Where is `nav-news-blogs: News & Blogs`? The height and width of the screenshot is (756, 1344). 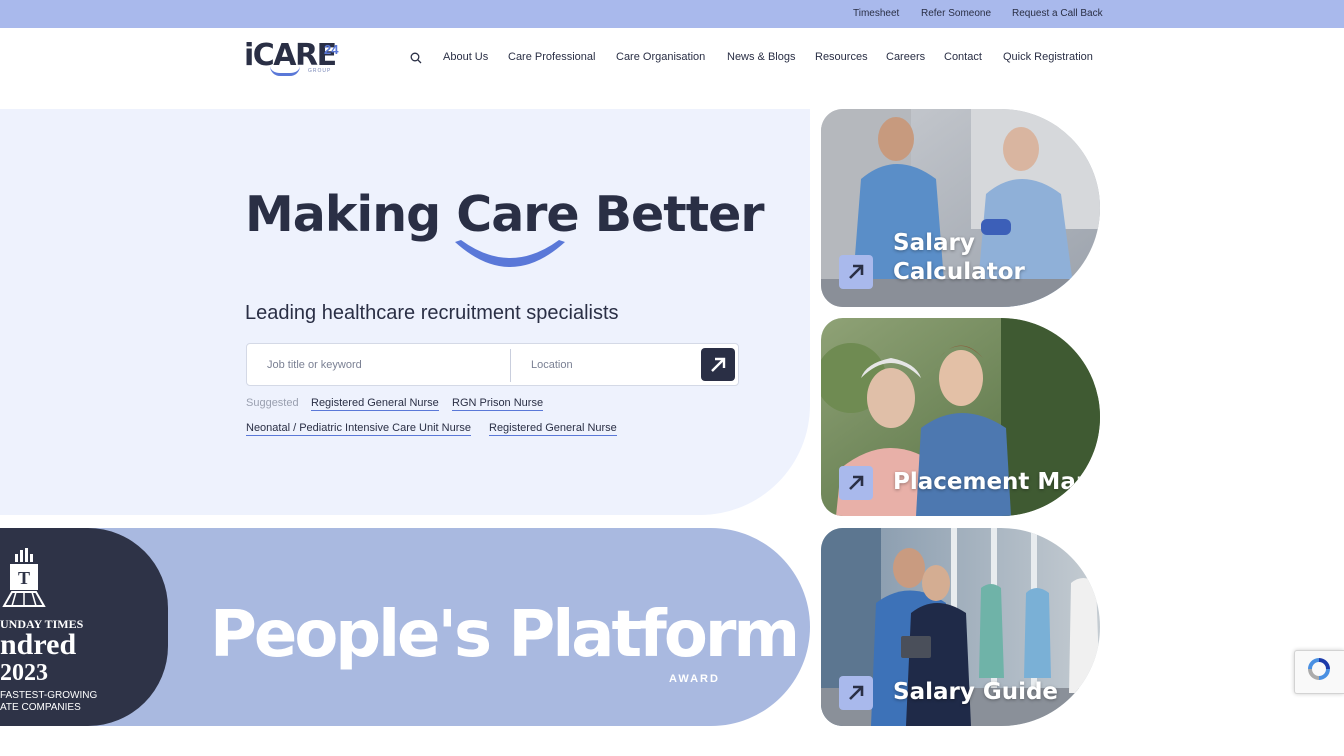 nav-news-blogs: News & Blogs is located at coordinates (761, 57).